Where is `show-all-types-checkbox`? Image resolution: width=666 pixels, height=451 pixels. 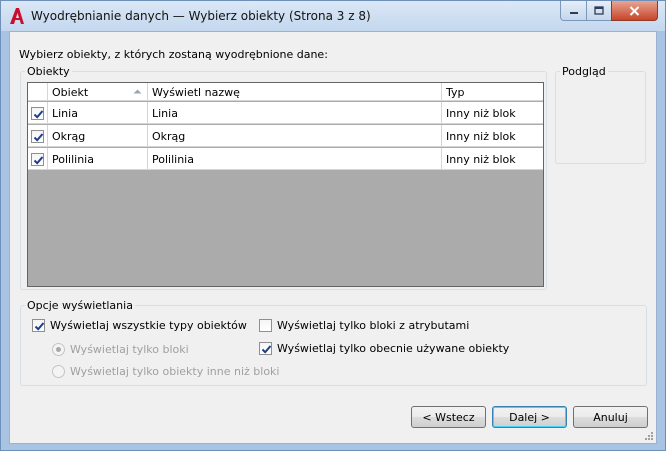
show-all-types-checkbox is located at coordinates (38, 325).